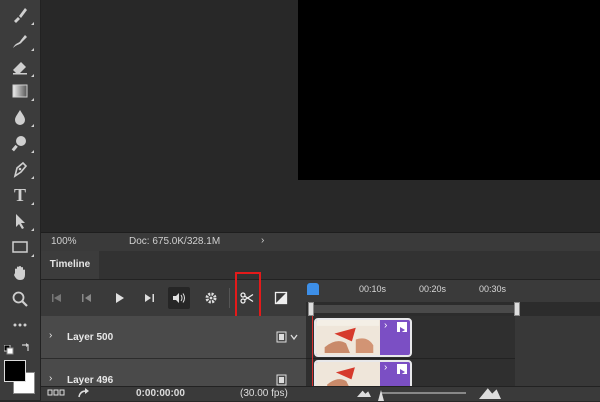  What do you see at coordinates (21, 15) in the screenshot?
I see `brush-icon` at bounding box center [21, 15].